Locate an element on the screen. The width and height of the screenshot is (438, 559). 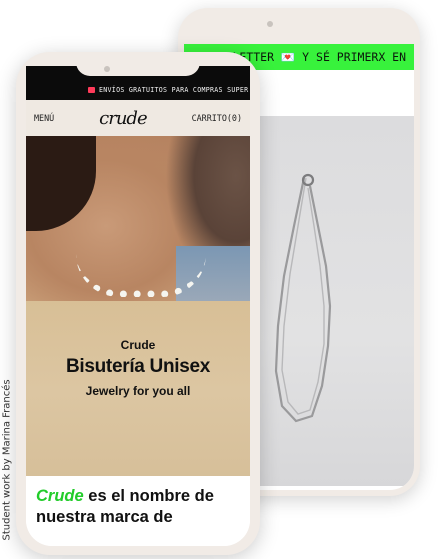
hero-subtitle: Jewelry for you all is located at coordinates (138, 391).